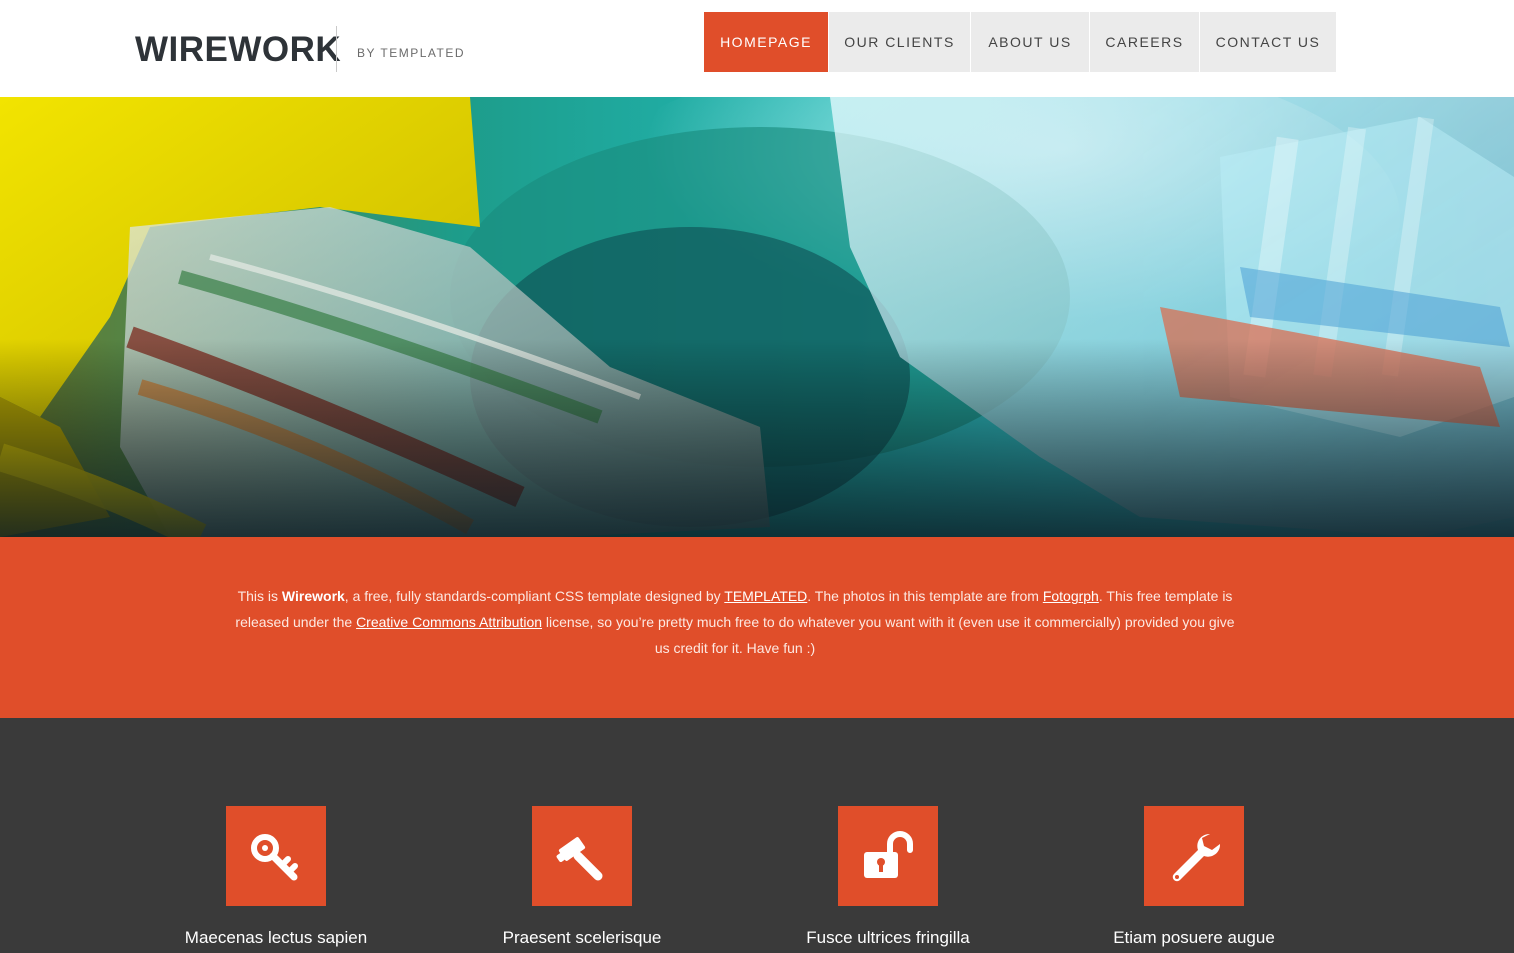 The height and width of the screenshot is (953, 1514). Describe the element at coordinates (1194, 937) in the screenshot. I see `feature-title: Etiam posuere augue` at that location.